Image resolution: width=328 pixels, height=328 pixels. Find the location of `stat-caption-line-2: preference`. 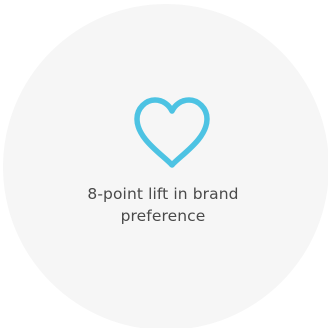

stat-caption-line-2: preference is located at coordinates (163, 216).